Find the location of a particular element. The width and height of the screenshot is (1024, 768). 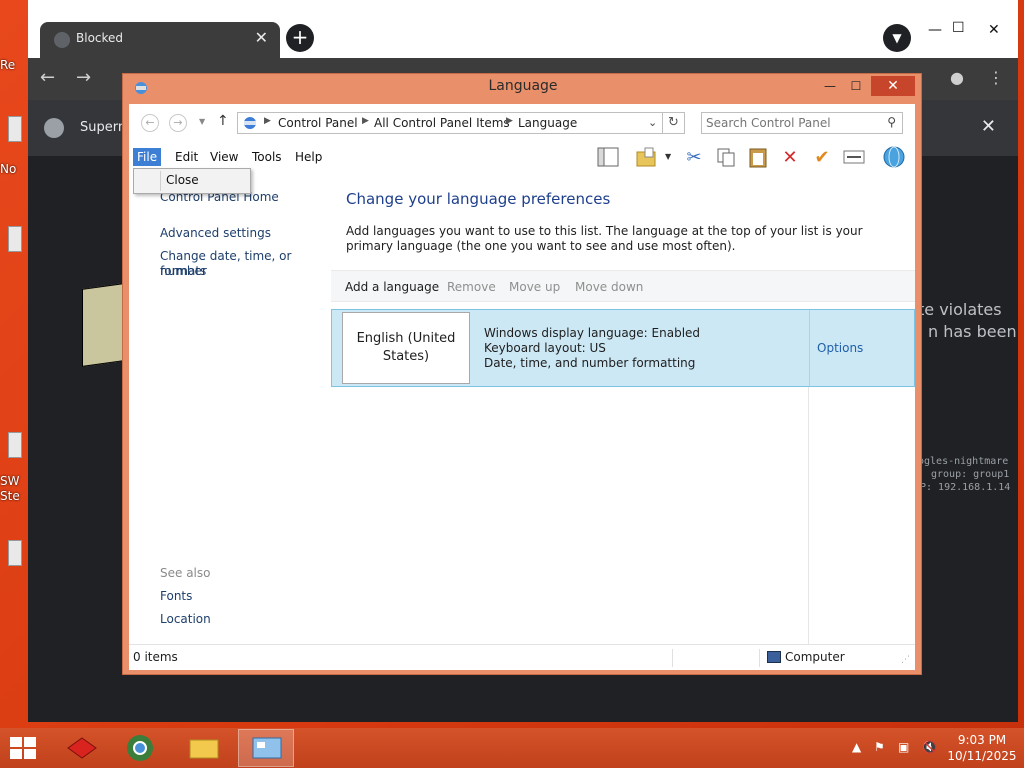

forward-button: → is located at coordinates (178, 123).